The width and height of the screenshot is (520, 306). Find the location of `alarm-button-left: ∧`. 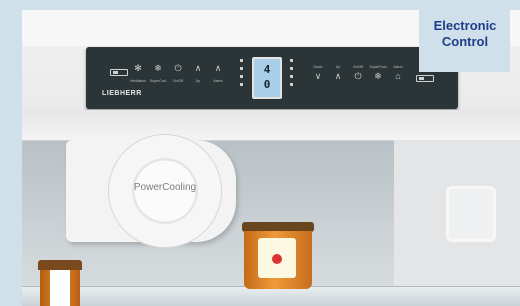

alarm-button-left: ∧ is located at coordinates (218, 68).